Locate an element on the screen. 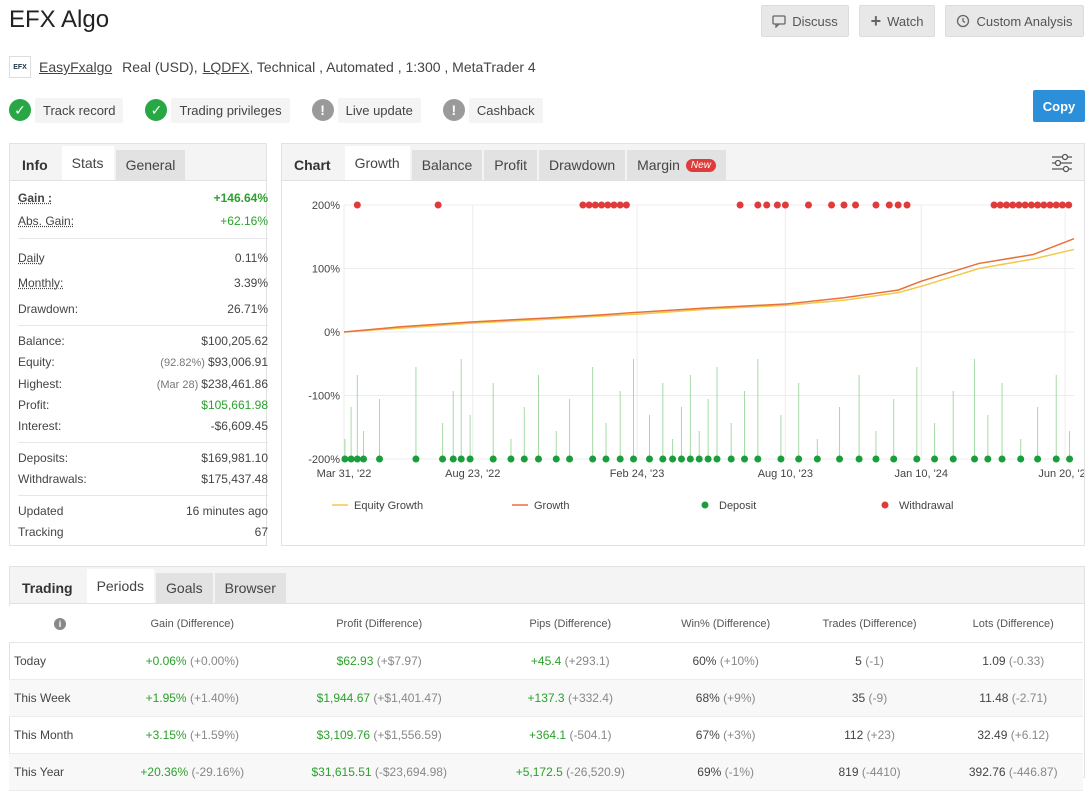 Image resolution: width=1092 pixels, height=791 pixels. exclamation-icon: ! is located at coordinates (453, 110).